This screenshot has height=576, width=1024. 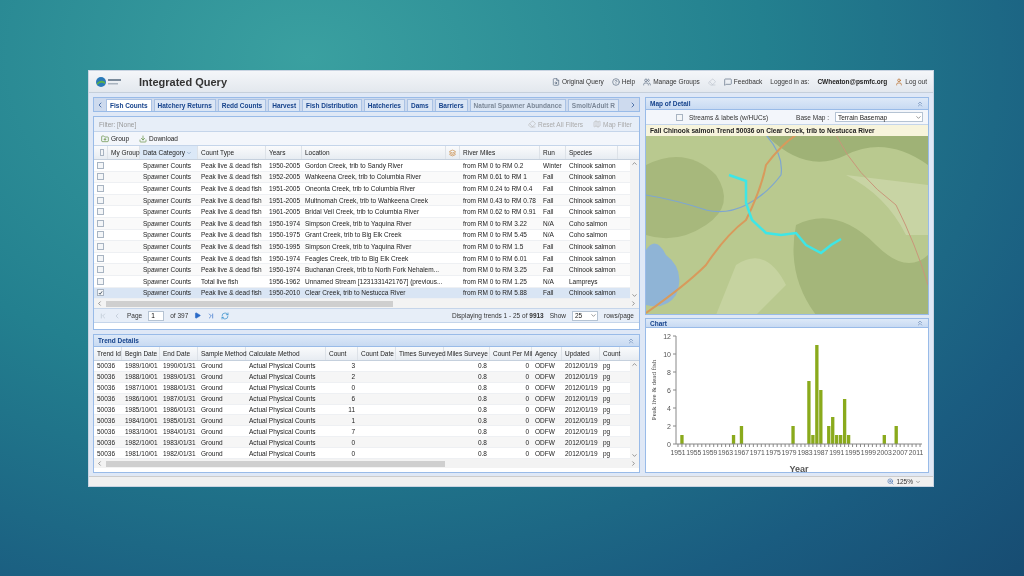 I want to click on axis-title: Year, so click(x=799, y=469).